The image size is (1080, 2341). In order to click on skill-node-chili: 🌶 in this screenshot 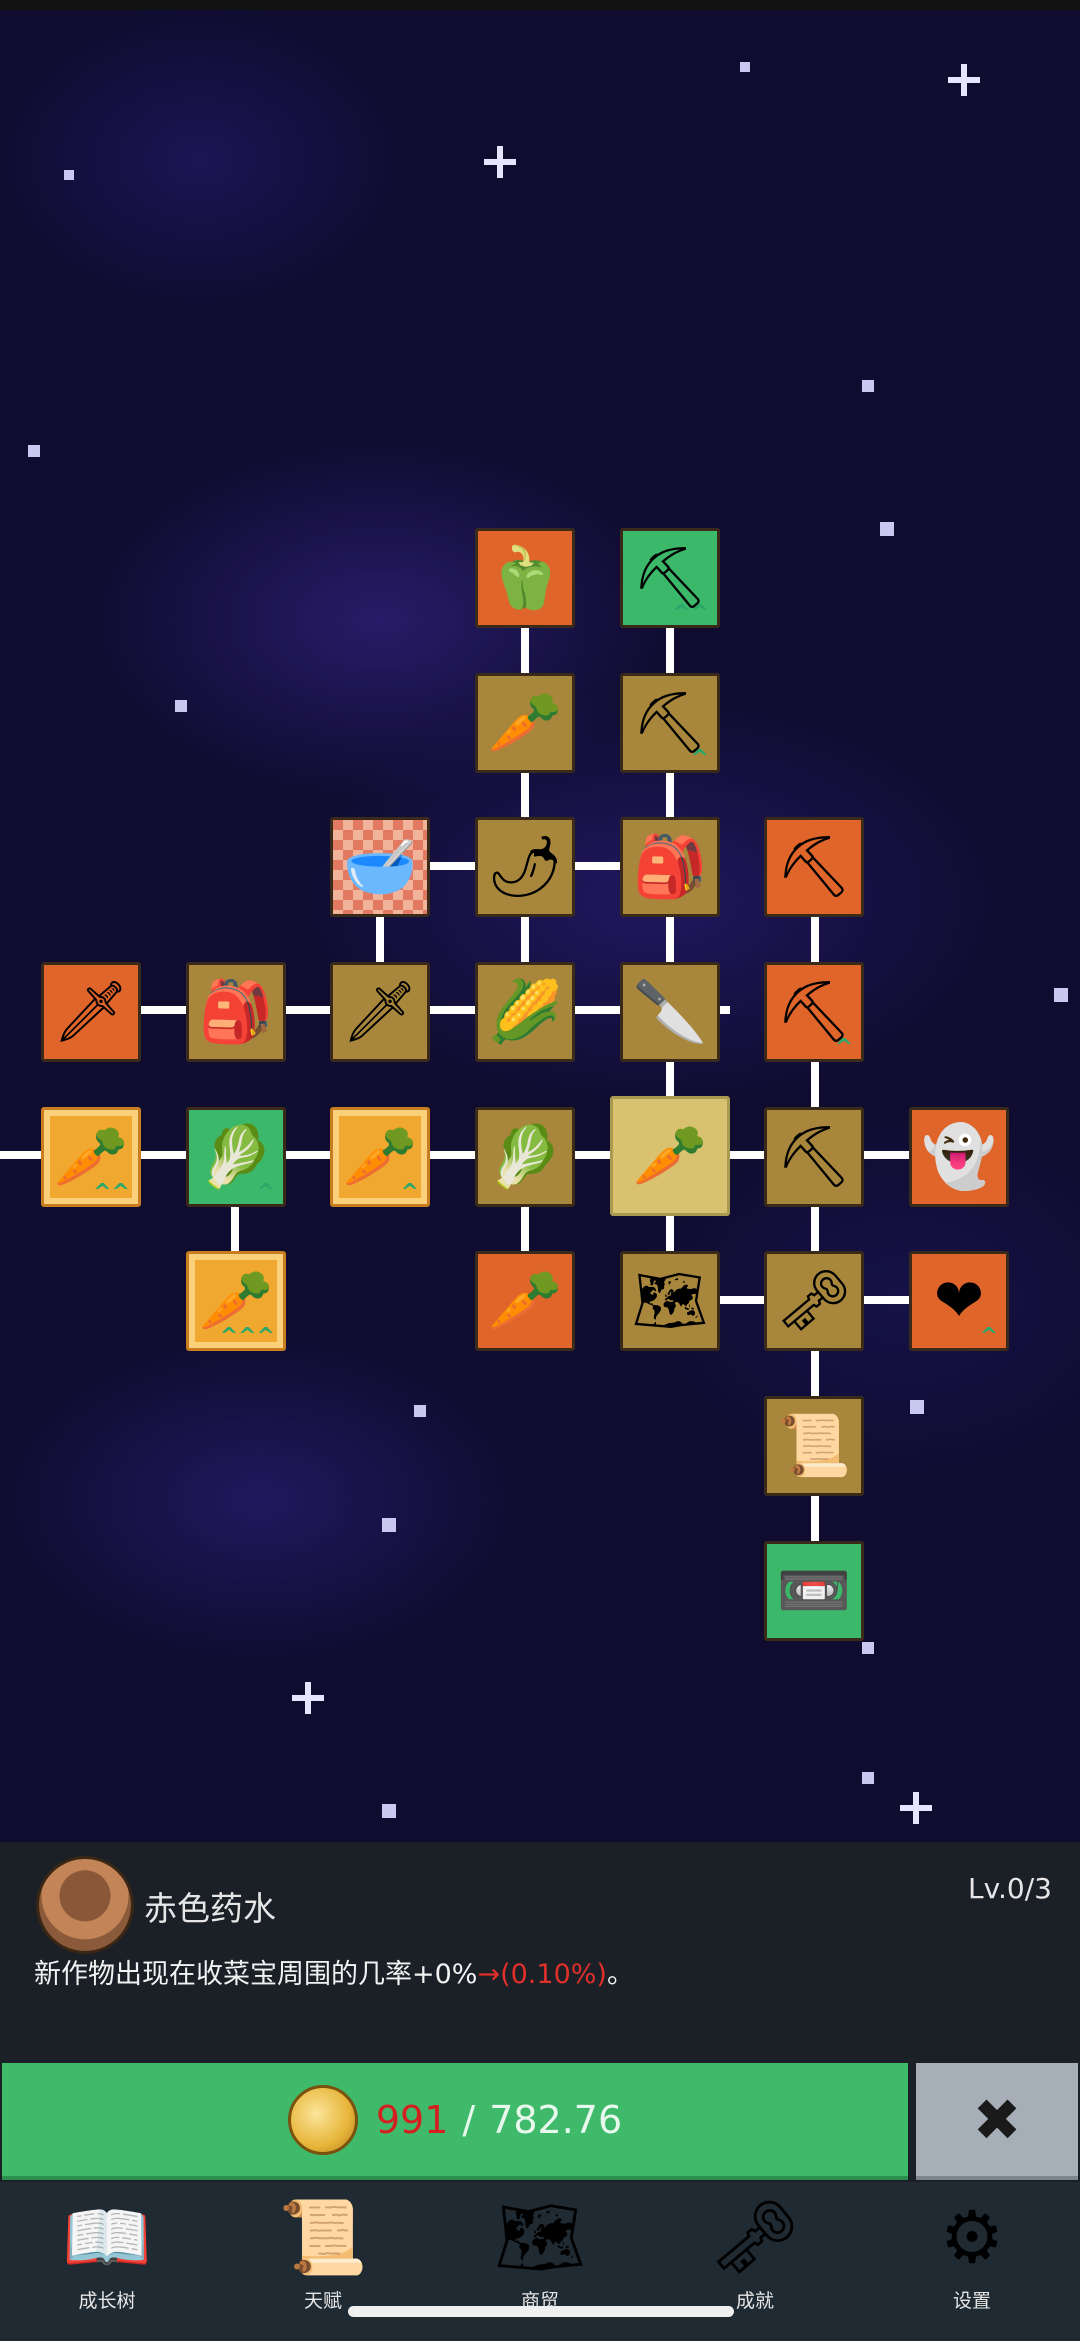, I will do `click(525, 867)`.